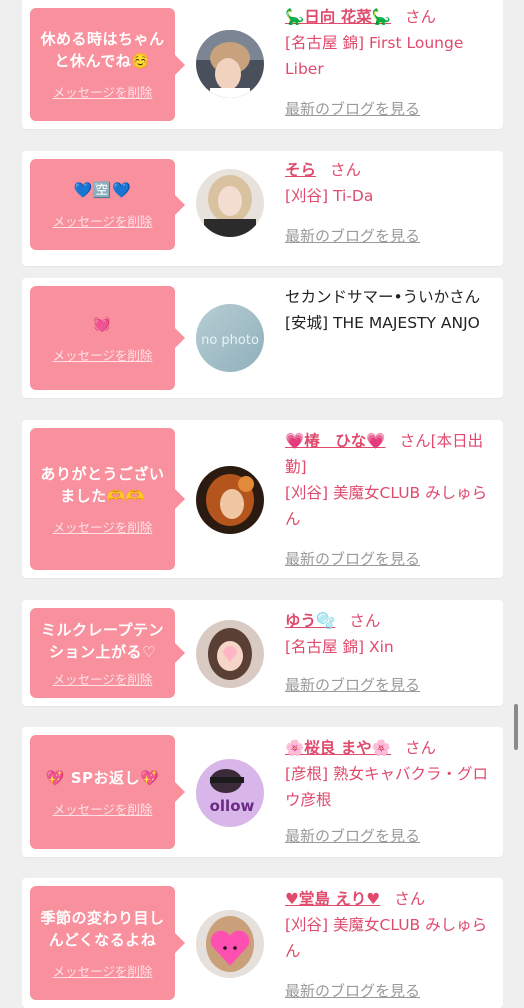 The image size is (524, 1008). Describe the element at coordinates (516, 727) in the screenshot. I see `scrollbar` at that location.